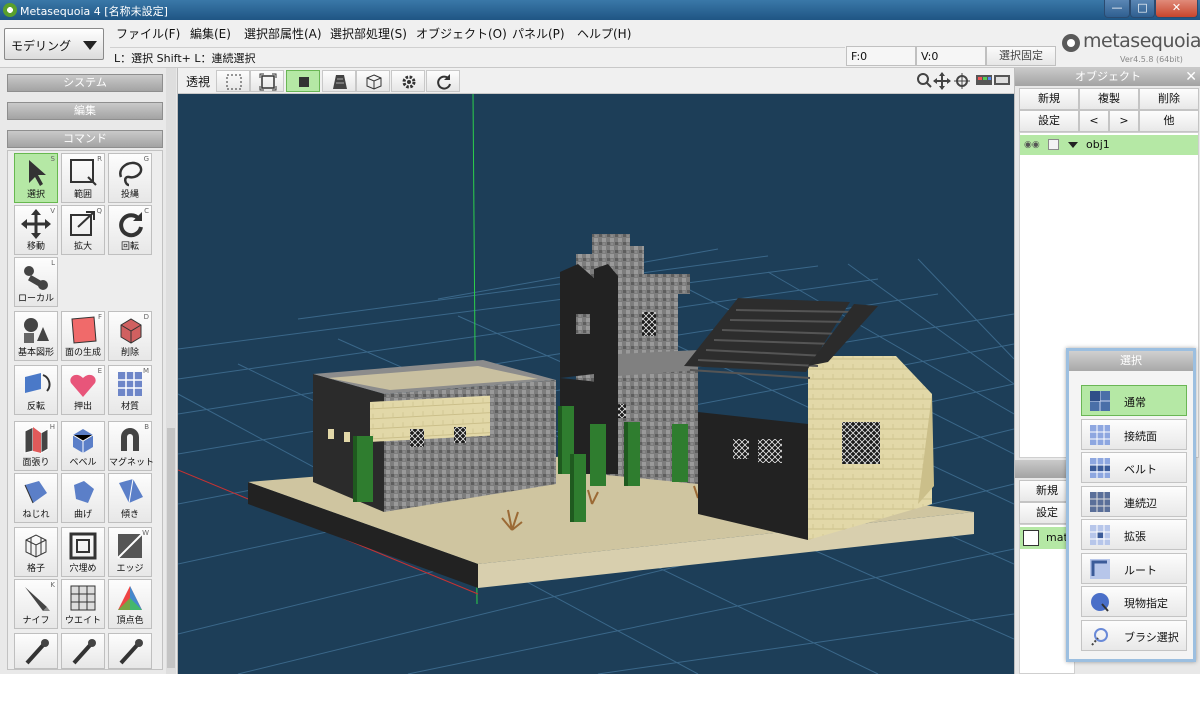 The height and width of the screenshot is (703, 1200). What do you see at coordinates (373, 81) in the screenshot?
I see `view-cube-button` at bounding box center [373, 81].